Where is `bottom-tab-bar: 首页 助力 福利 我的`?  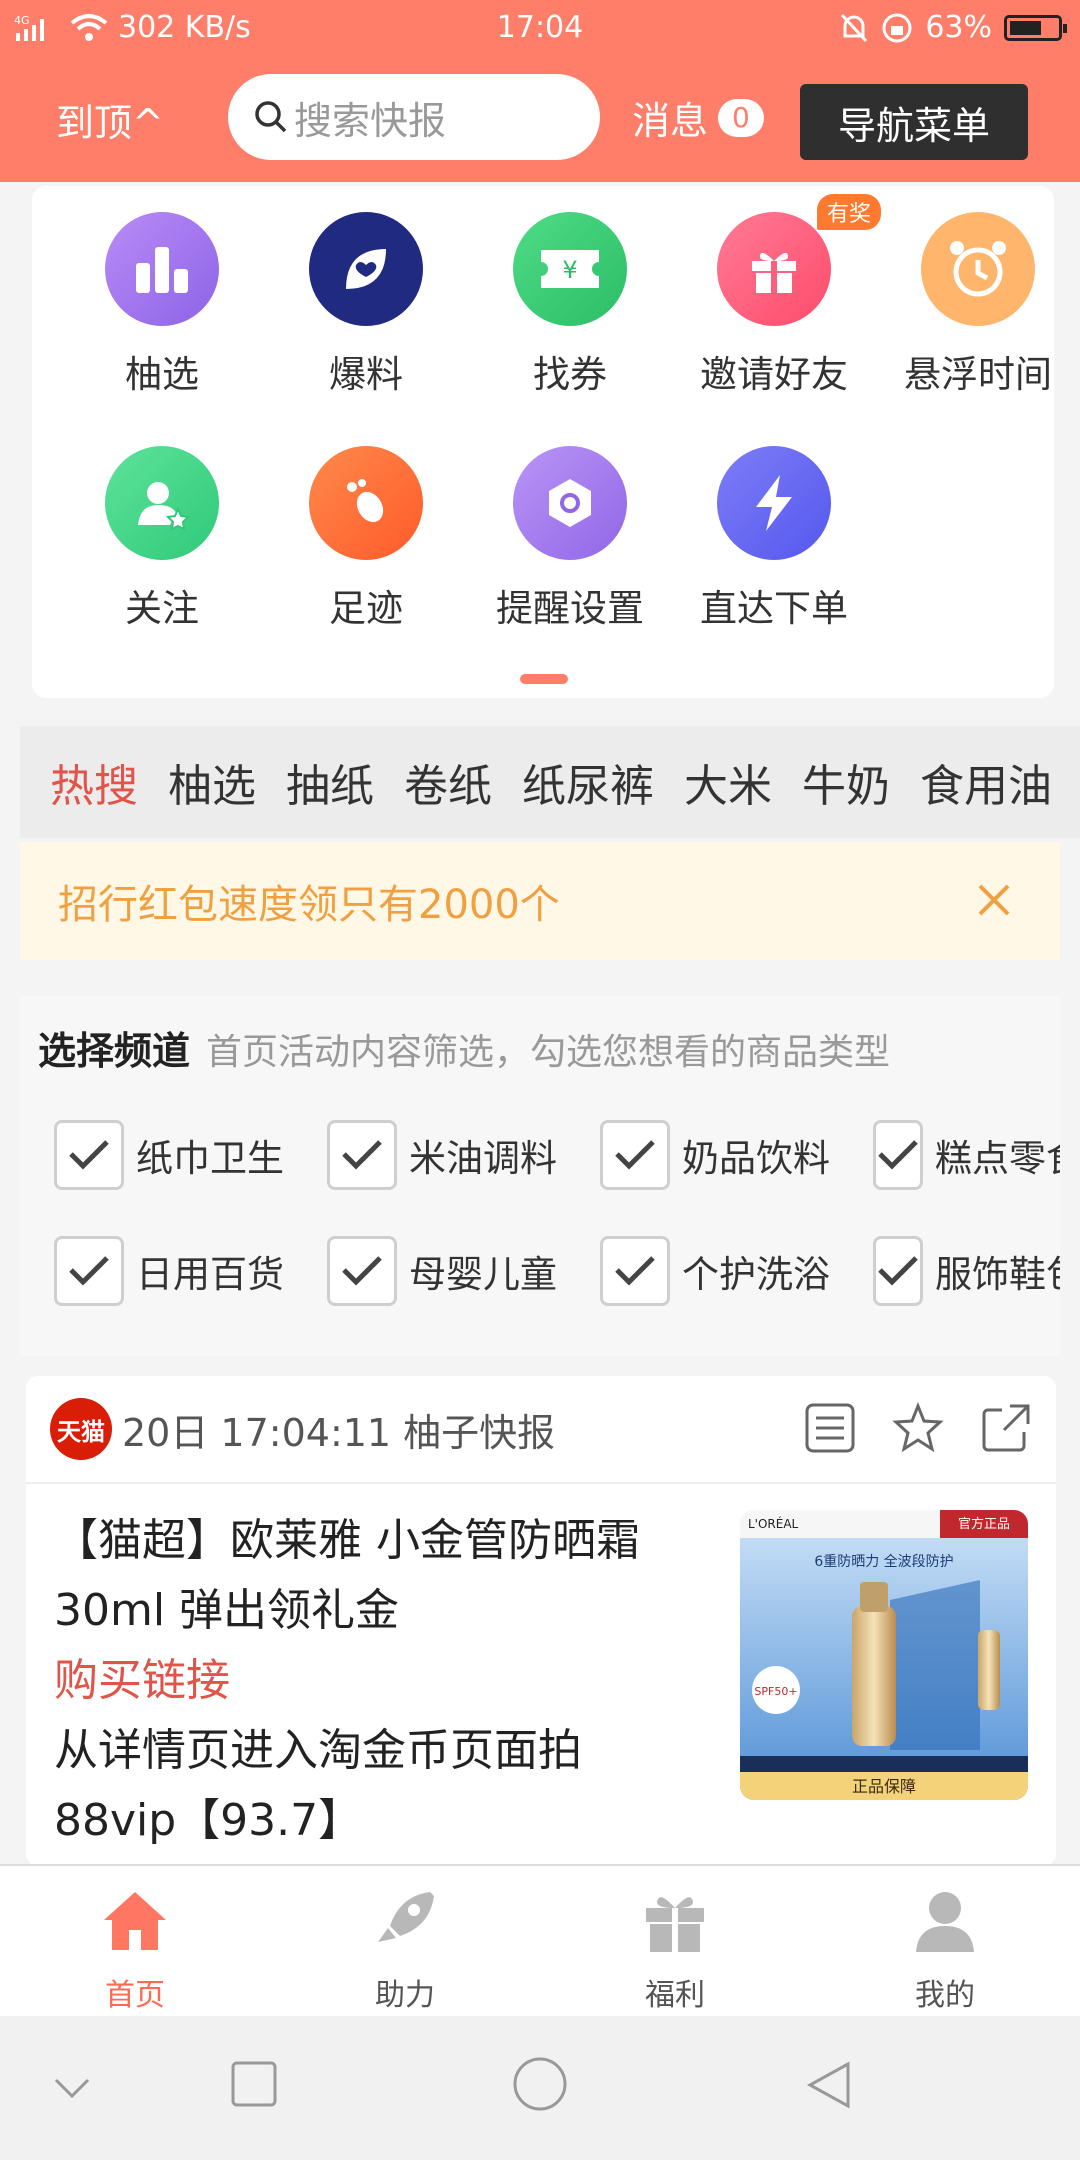 bottom-tab-bar: 首页 助力 福利 我的 is located at coordinates (540, 1940).